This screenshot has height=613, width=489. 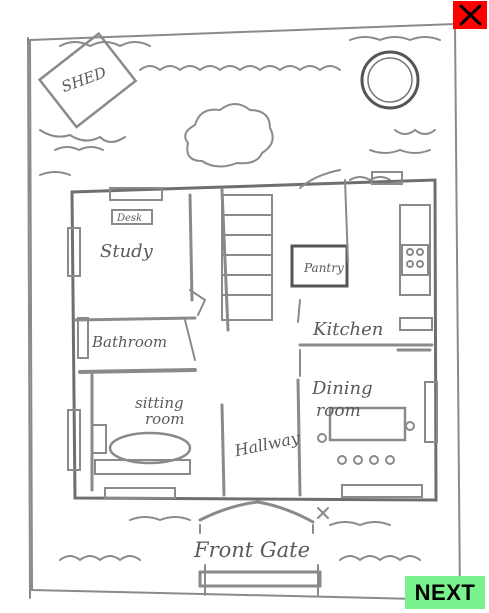 What do you see at coordinates (229, 135) in the screenshot?
I see `bush` at bounding box center [229, 135].